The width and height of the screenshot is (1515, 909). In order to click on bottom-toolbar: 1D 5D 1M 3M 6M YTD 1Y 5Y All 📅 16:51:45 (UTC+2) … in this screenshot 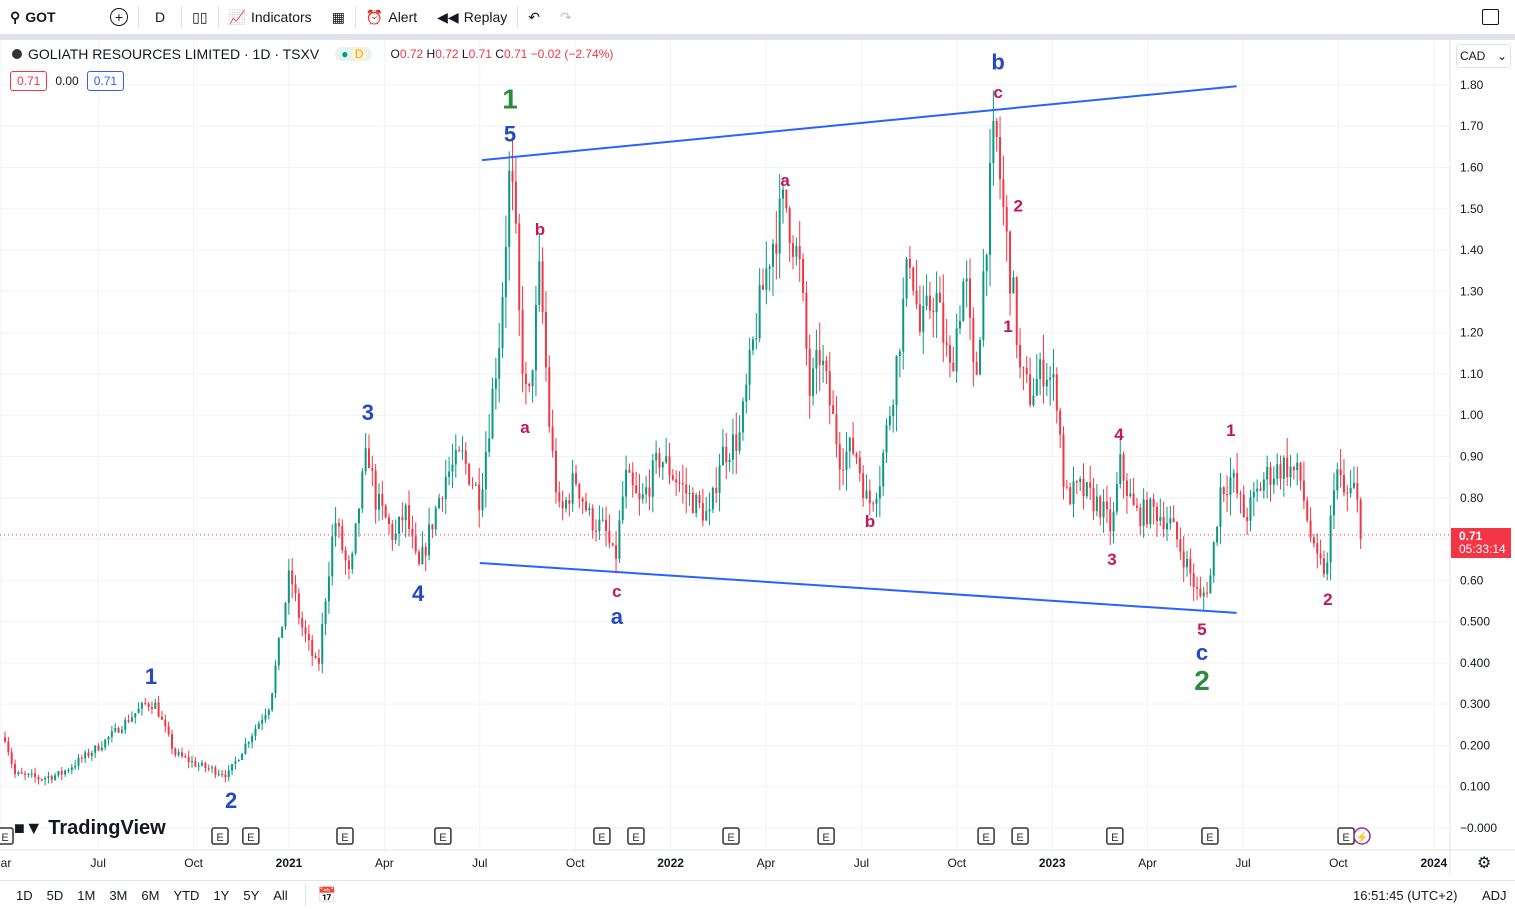, I will do `click(757, 894)`.